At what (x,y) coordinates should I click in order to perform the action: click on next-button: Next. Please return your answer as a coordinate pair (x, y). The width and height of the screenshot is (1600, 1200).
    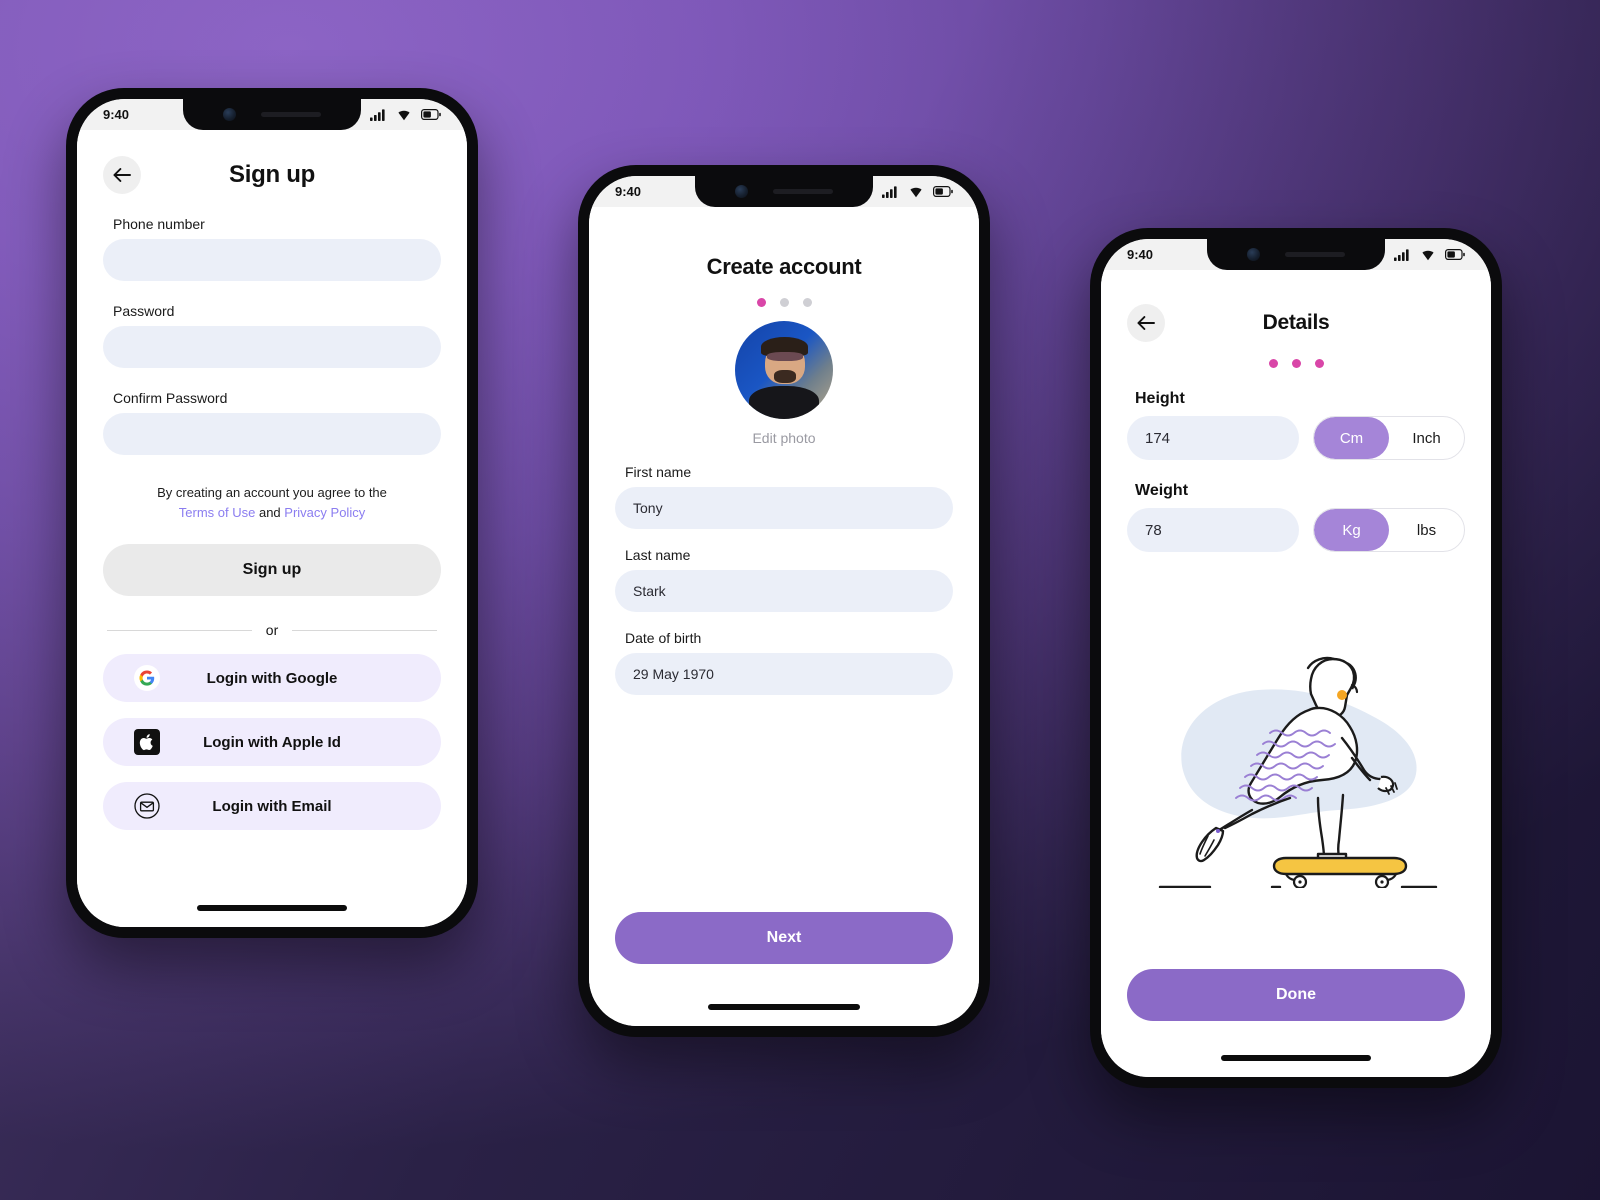
    Looking at the image, I should click on (784, 938).